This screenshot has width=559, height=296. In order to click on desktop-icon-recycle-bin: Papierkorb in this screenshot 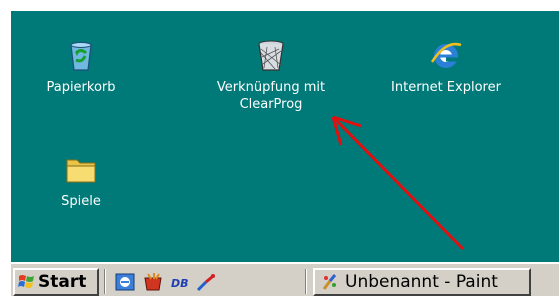, I will do `click(81, 66)`.